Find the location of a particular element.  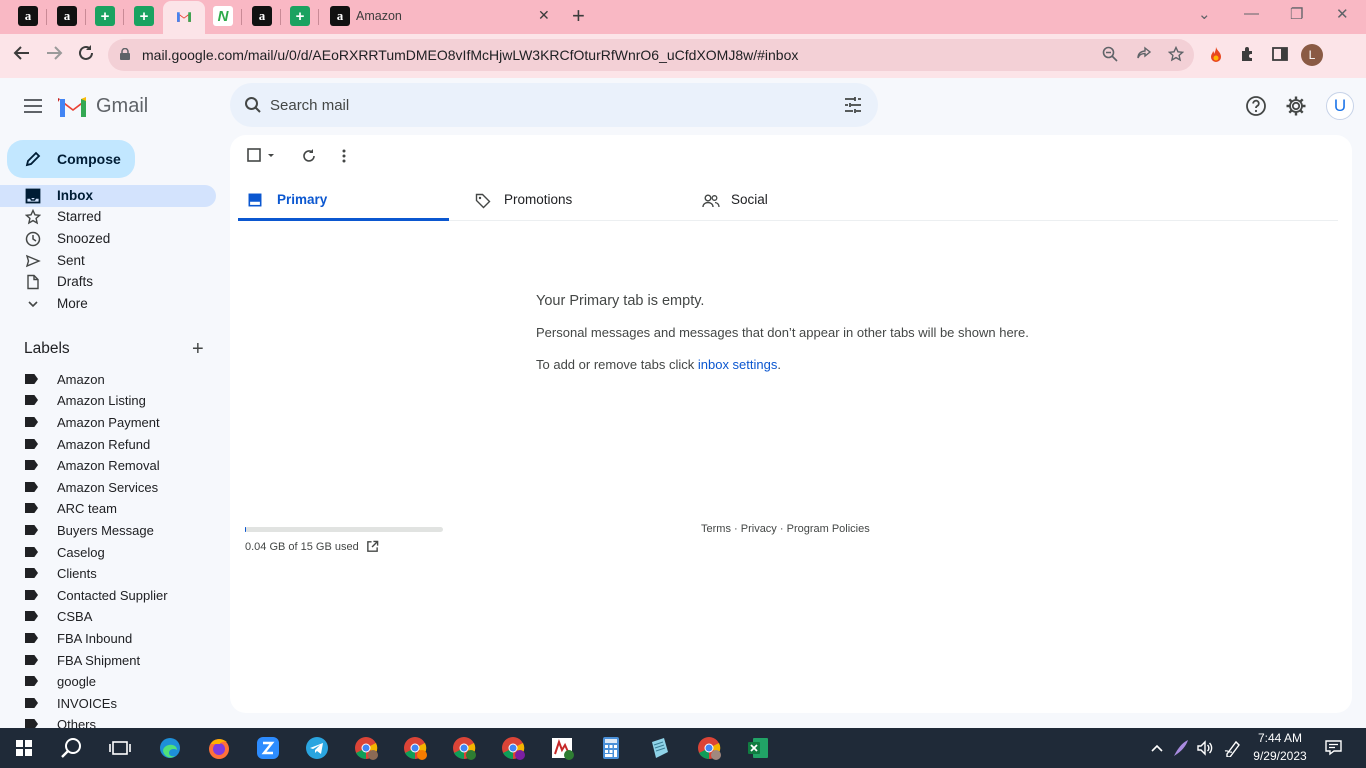

chrome-app-icon is located at coordinates (562, 748).